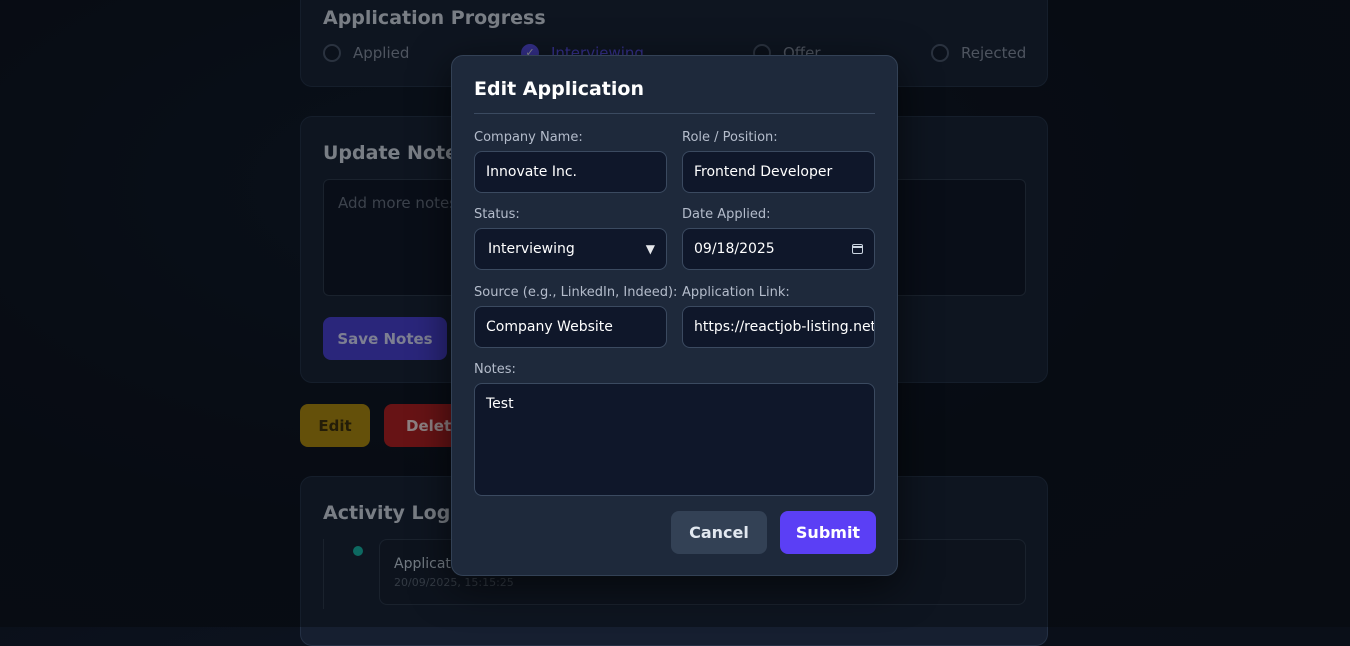 This screenshot has height=646, width=1350. Describe the element at coordinates (532, 172) in the screenshot. I see `company-value: Innovate Inc.` at that location.